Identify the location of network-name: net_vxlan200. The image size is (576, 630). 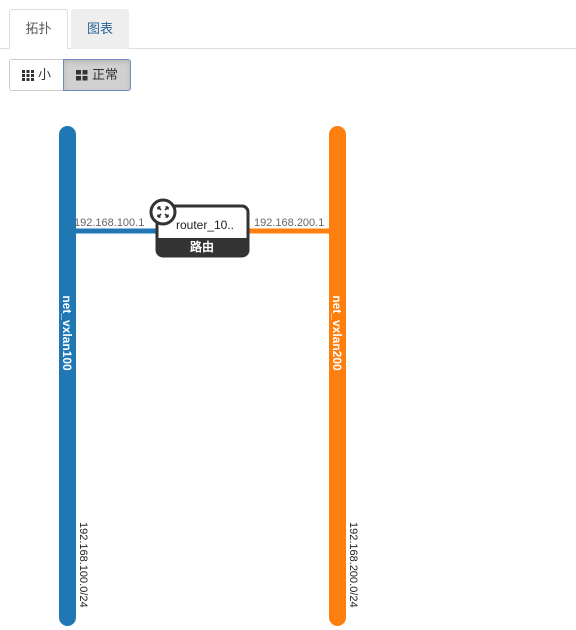
(337, 333).